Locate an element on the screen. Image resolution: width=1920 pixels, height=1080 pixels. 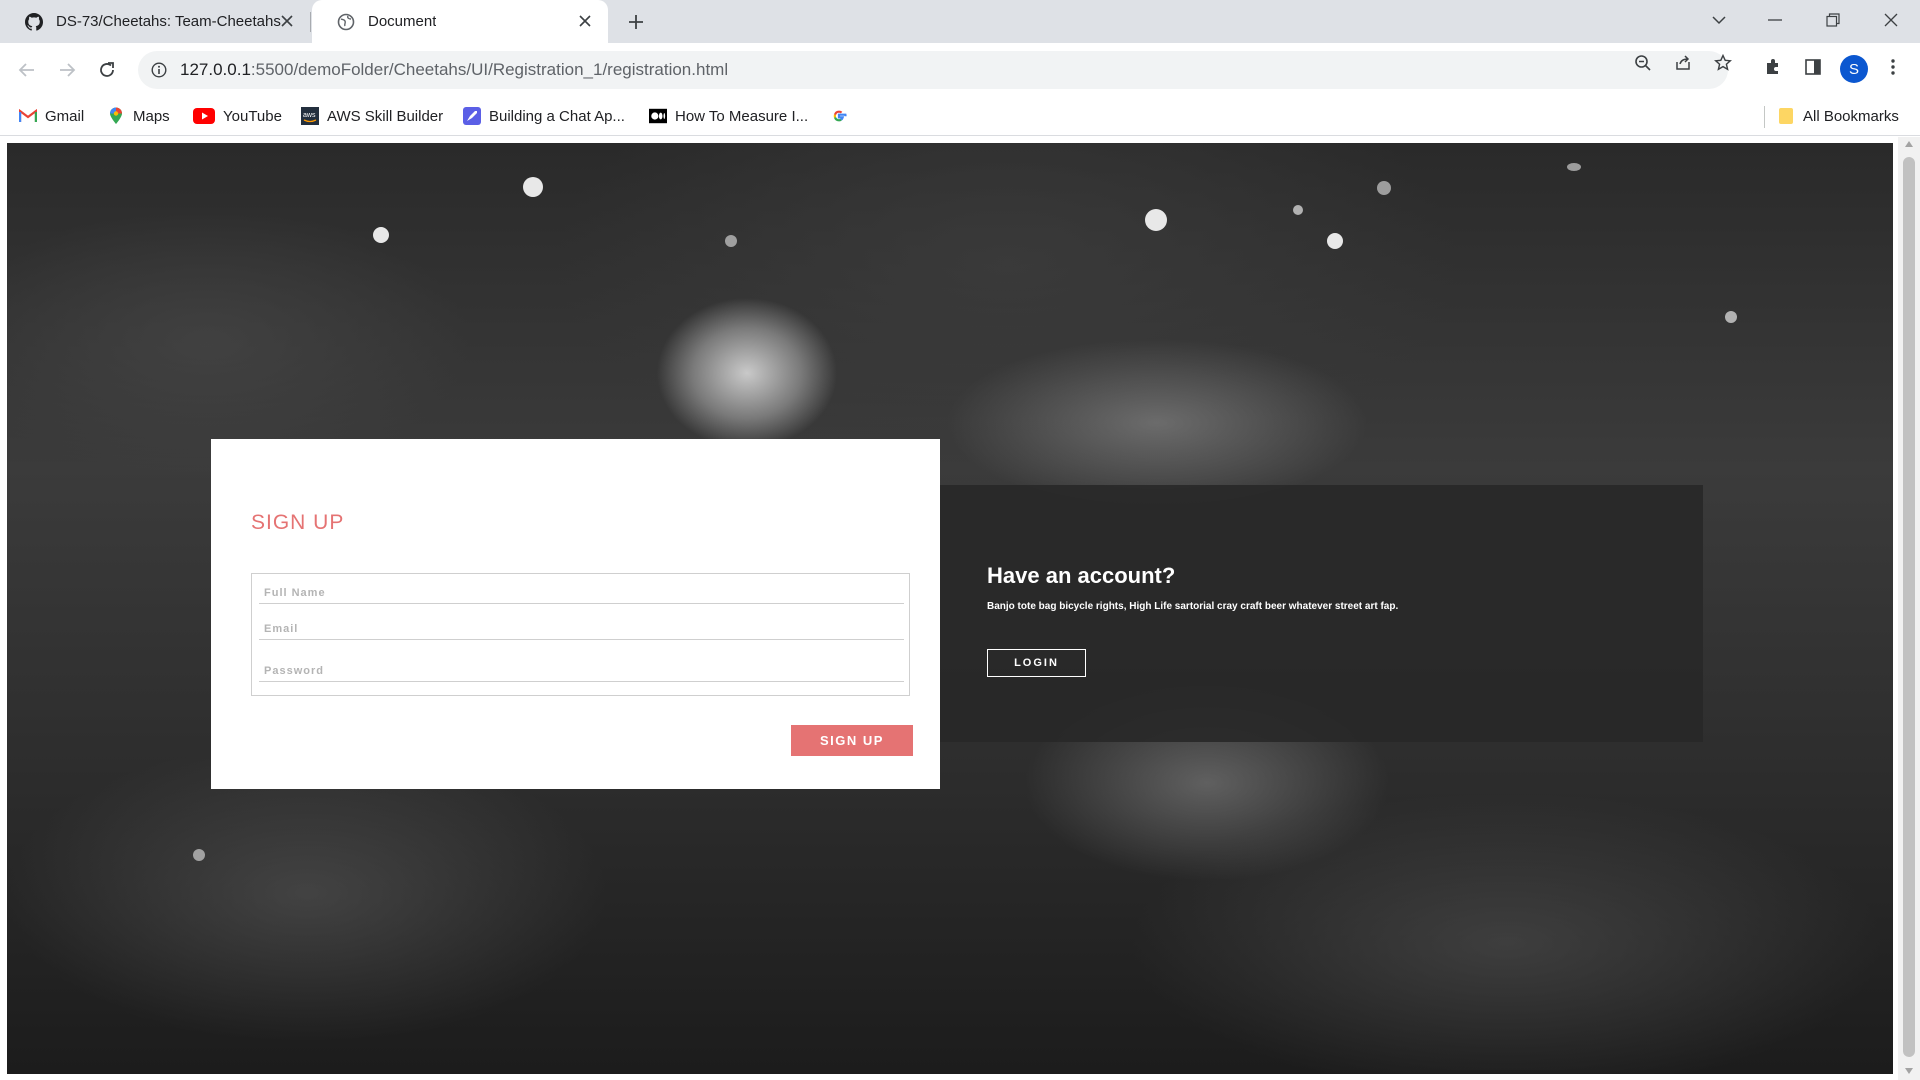
login-heading: Have an account? is located at coordinates (1081, 575).